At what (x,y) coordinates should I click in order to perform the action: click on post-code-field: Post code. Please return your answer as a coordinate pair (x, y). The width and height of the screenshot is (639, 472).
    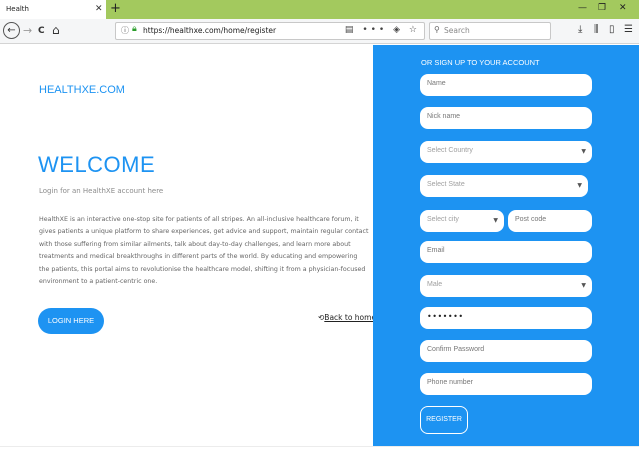
    Looking at the image, I should click on (550, 221).